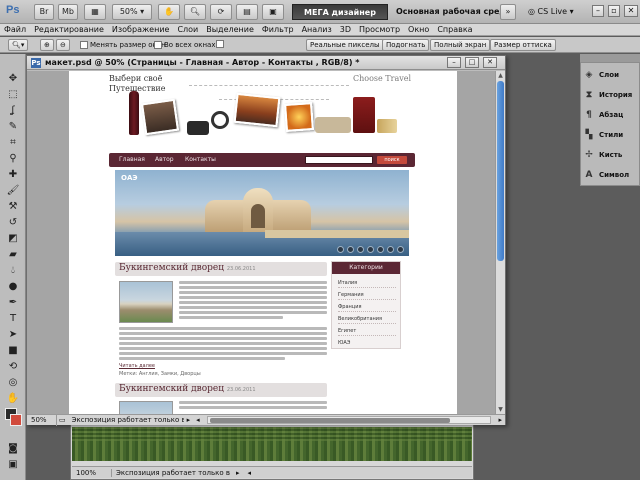 The height and width of the screenshot is (480, 640). What do you see at coordinates (13, 351) in the screenshot?
I see `shape-tool-icon: ■` at bounding box center [13, 351].